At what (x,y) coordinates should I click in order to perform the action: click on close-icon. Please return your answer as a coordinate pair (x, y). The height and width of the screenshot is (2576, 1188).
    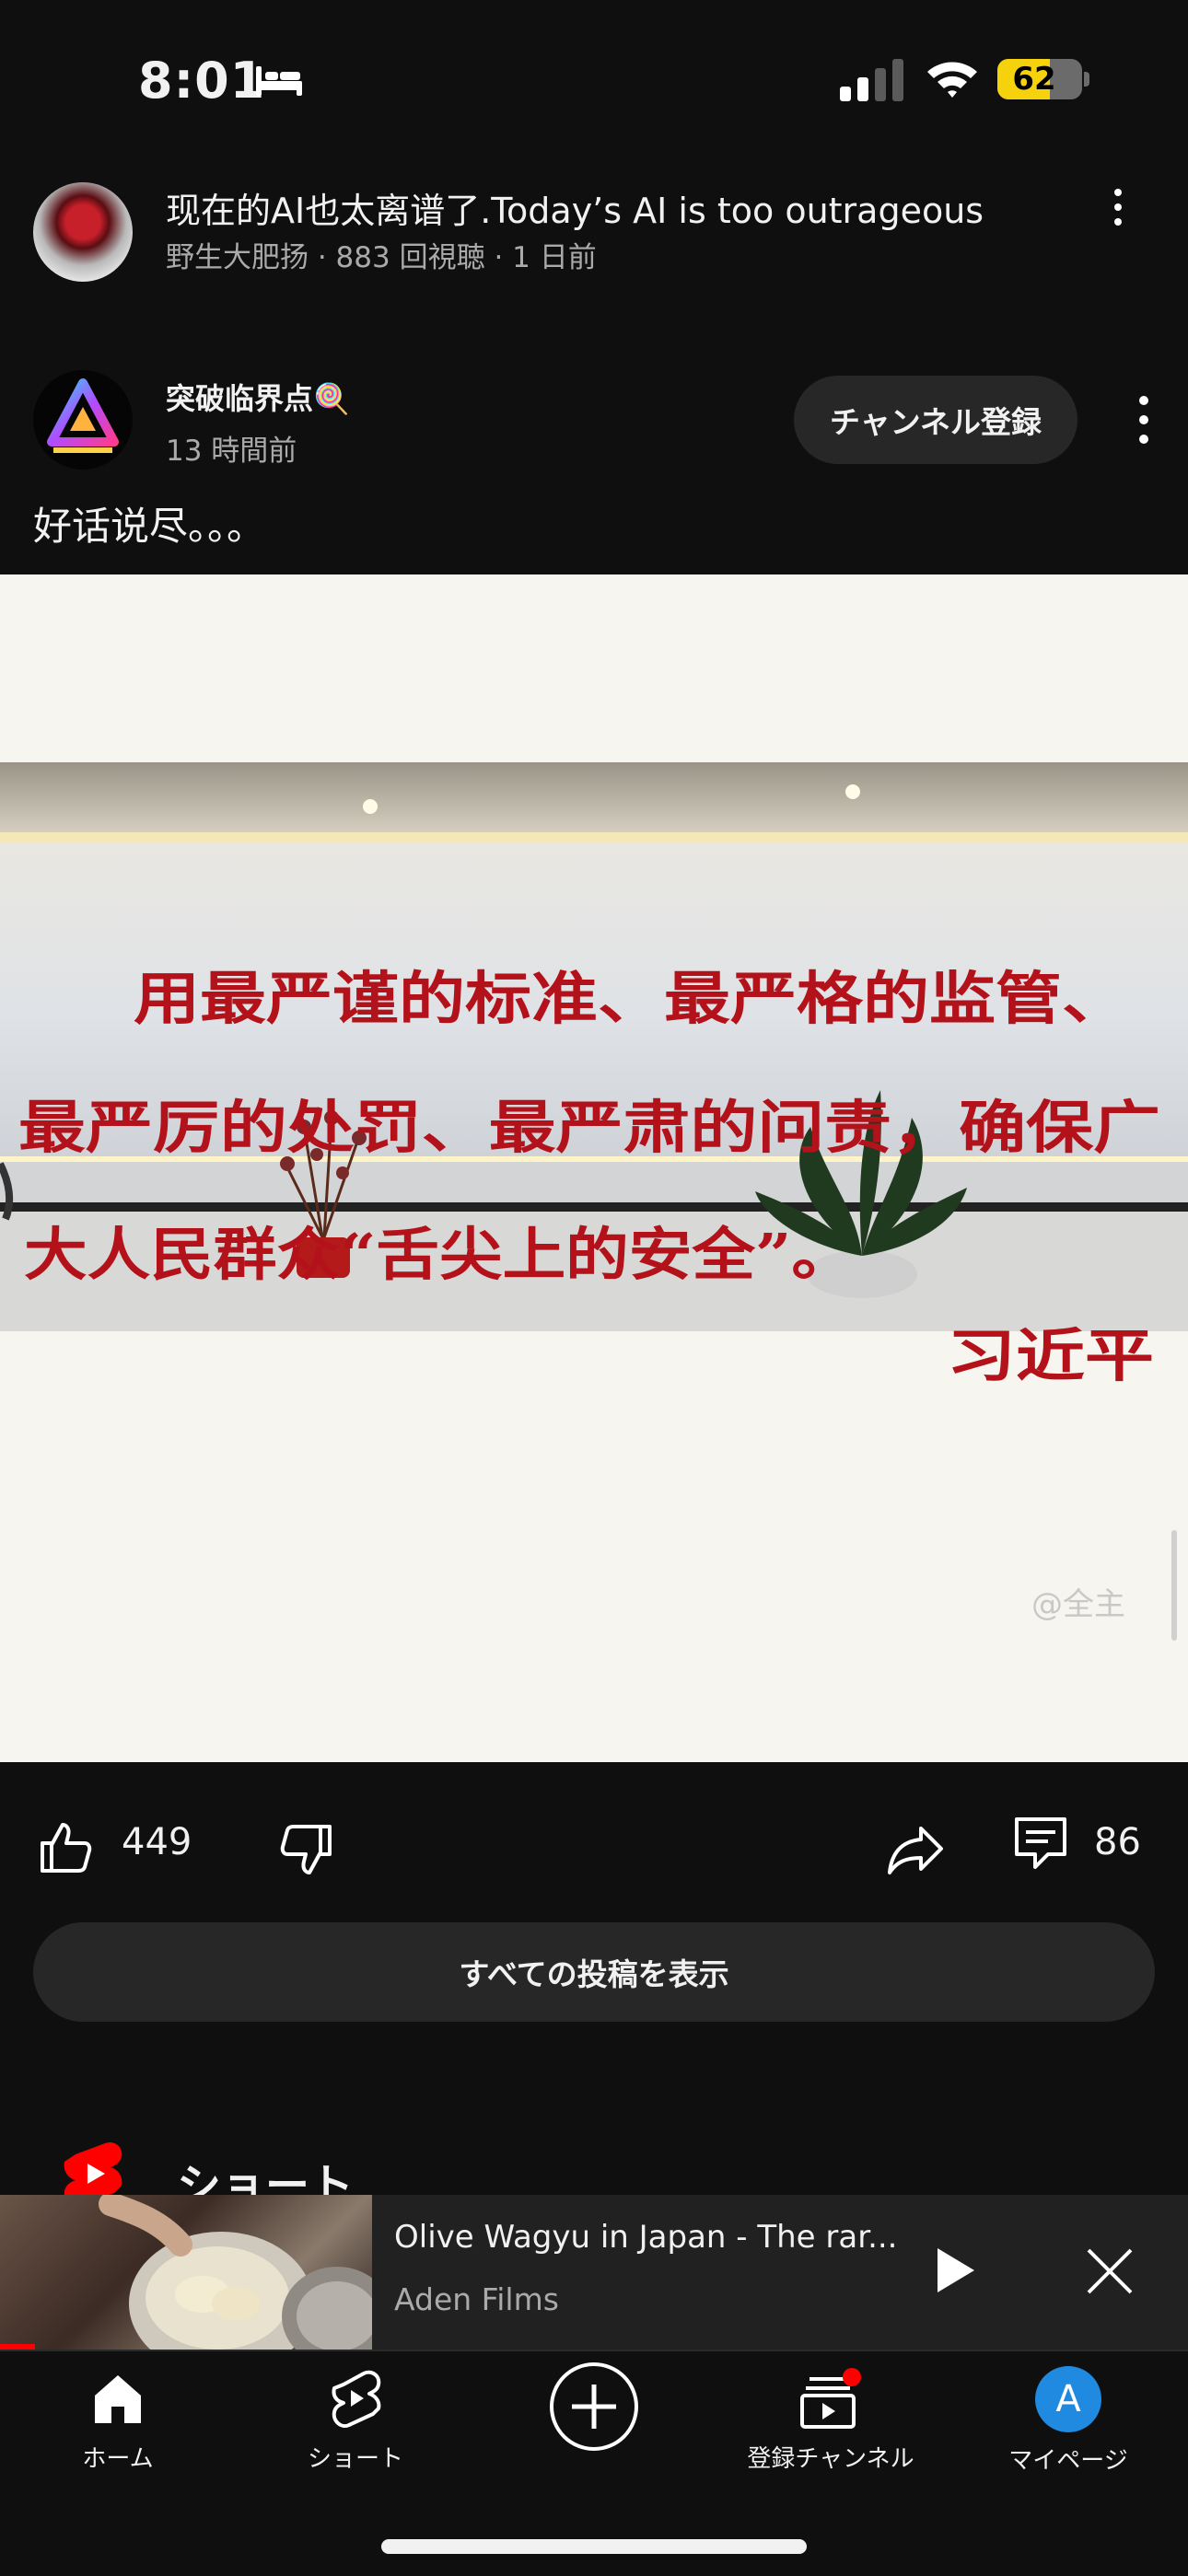
    Looking at the image, I should click on (1110, 2271).